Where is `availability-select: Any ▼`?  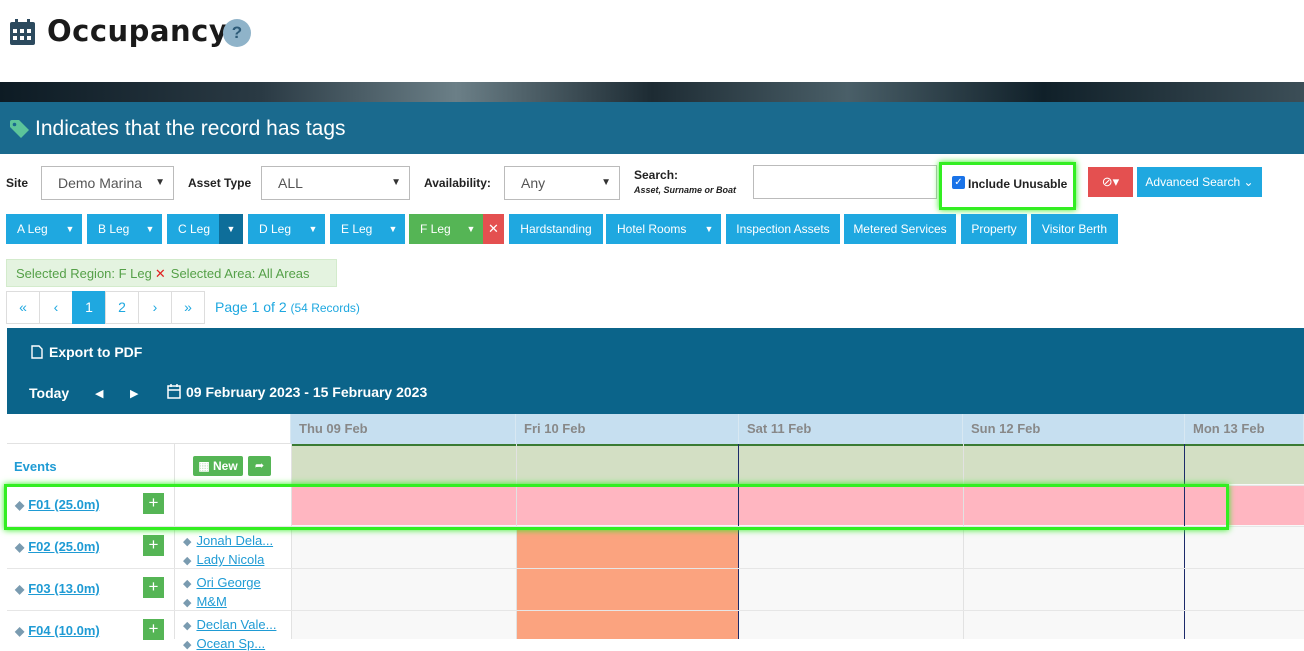 availability-select: Any ▼ is located at coordinates (562, 183).